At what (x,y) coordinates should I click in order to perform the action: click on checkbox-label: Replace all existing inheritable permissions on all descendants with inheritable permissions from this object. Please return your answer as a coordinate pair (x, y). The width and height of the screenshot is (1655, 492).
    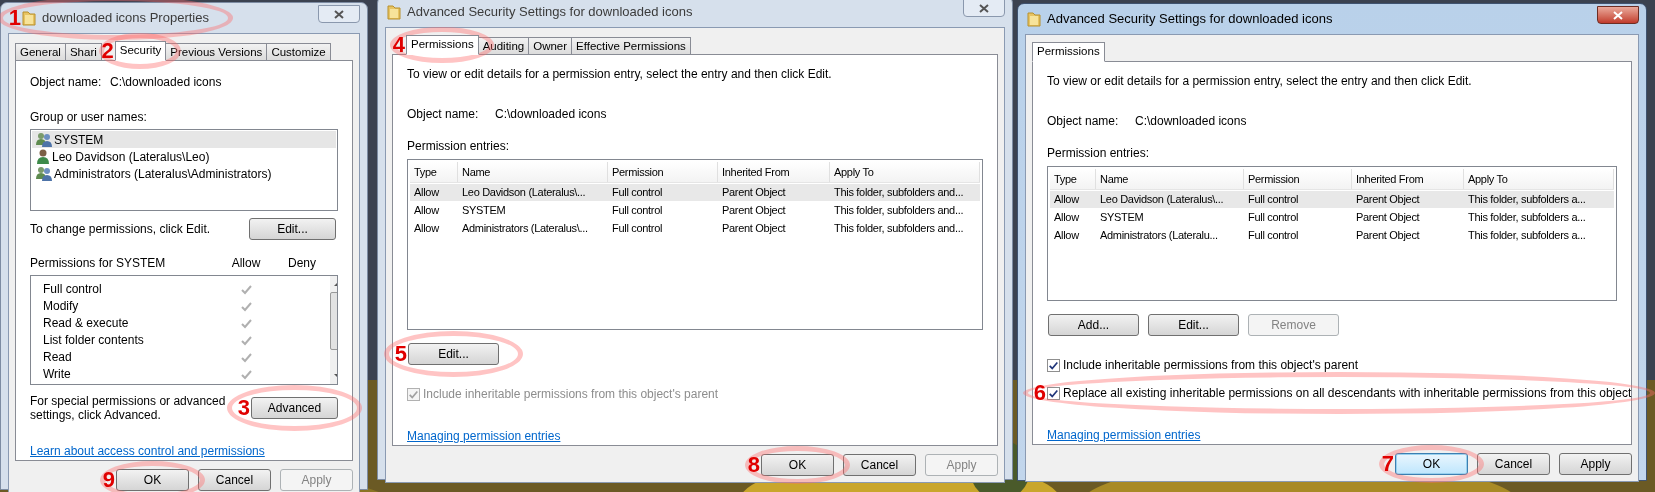
    Looking at the image, I should click on (1347, 393).